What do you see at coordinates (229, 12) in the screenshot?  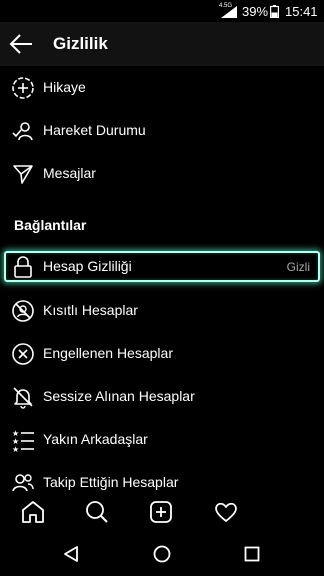 I see `signal-icon` at bounding box center [229, 12].